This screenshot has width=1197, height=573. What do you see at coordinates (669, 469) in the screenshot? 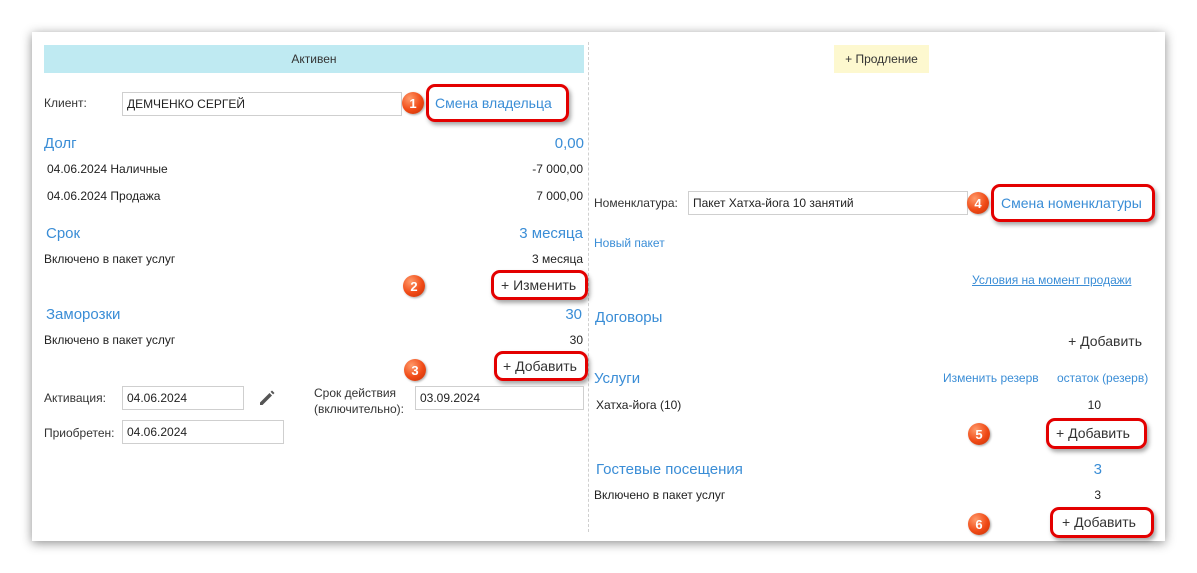
I see `guest-visits-title: Гостевые посещения` at bounding box center [669, 469].